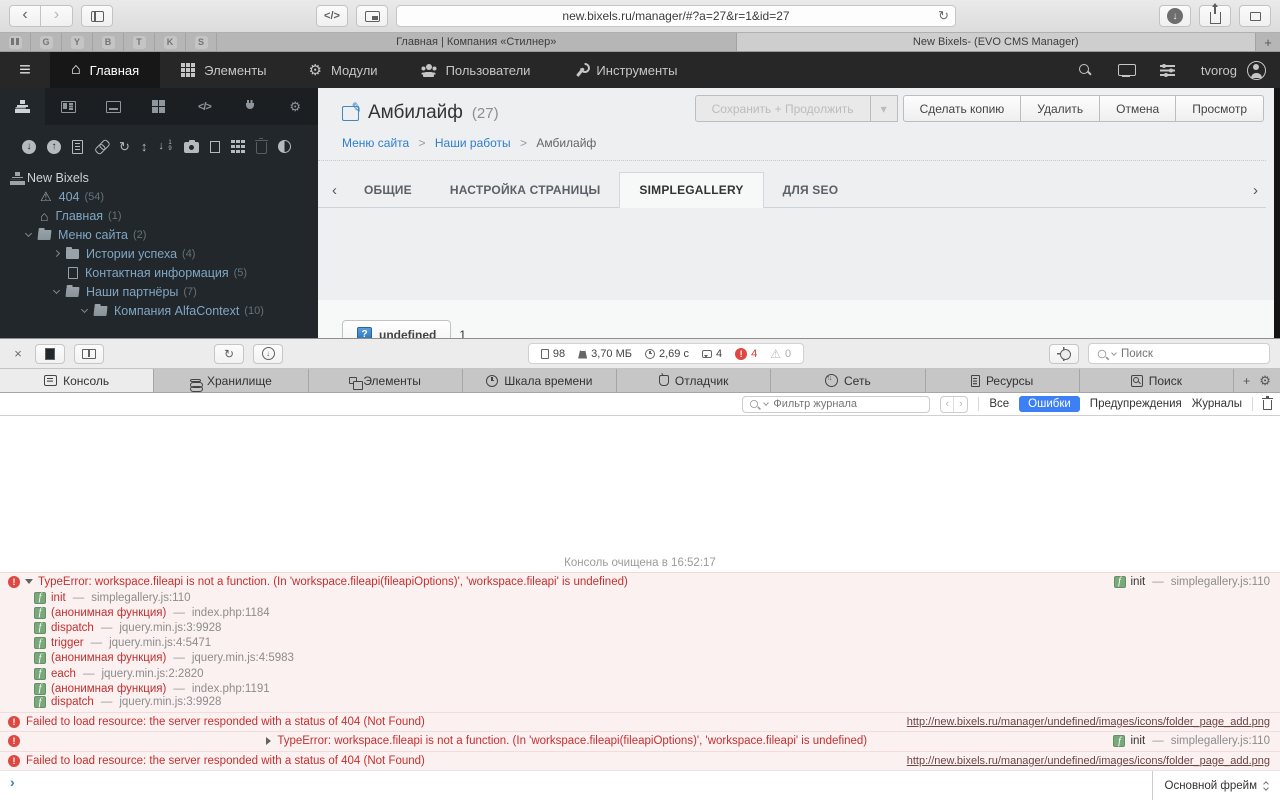 The width and height of the screenshot is (1280, 800). I want to click on address-bar, so click(676, 16).